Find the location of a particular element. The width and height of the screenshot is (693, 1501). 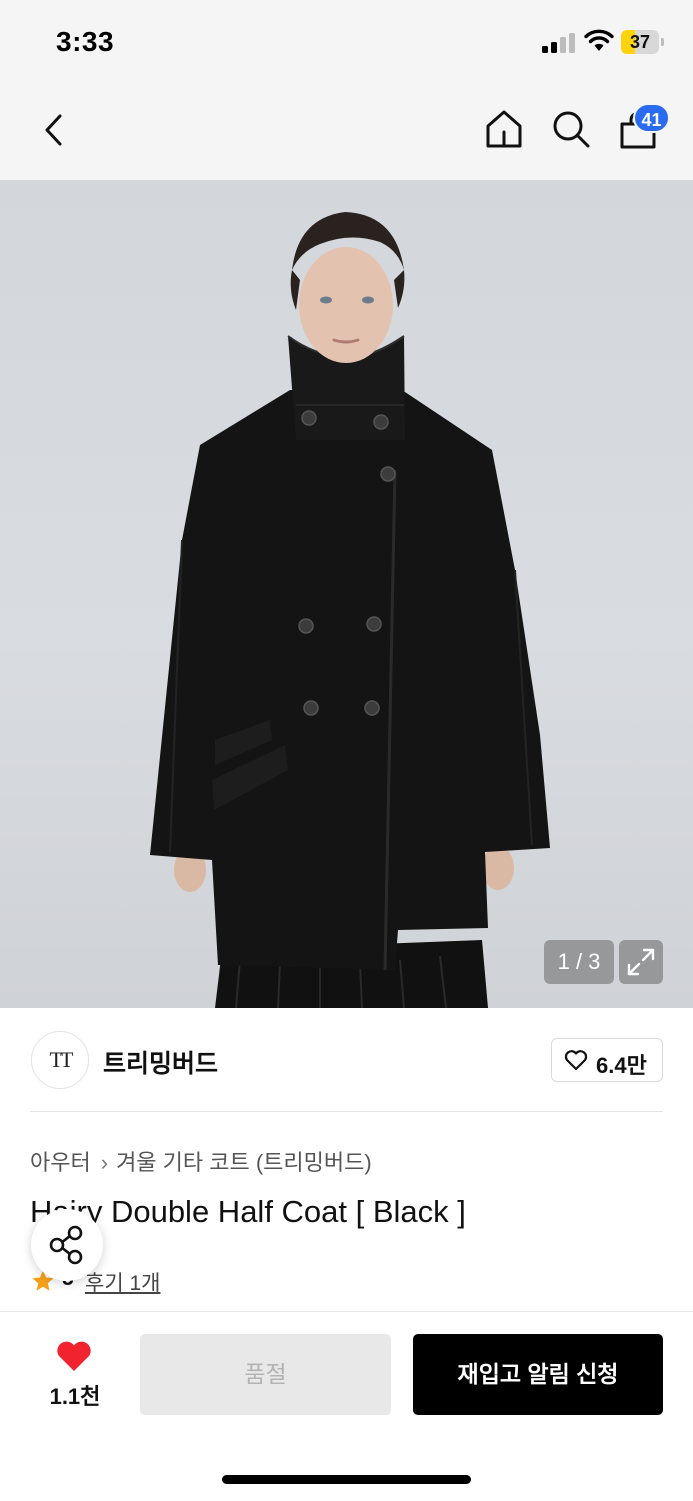

cellular-signal-icon is located at coordinates (558, 43).